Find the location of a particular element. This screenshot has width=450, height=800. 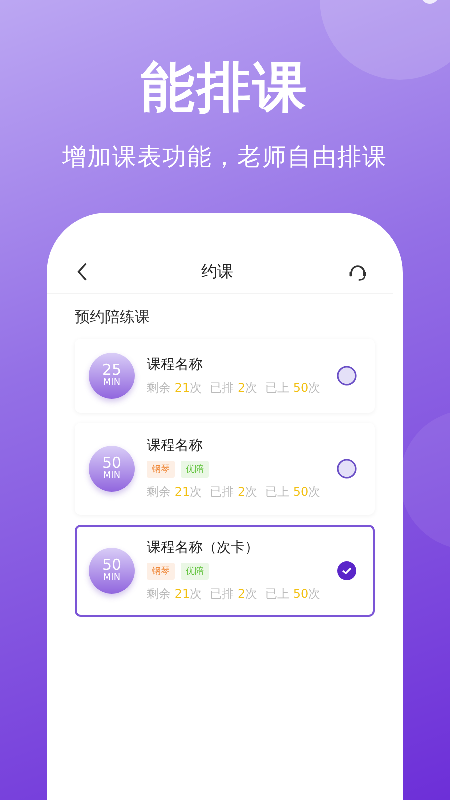

course-card: 50 MIN 课程名称 钢琴 优陪 剩余 21次 已排 2次 已上 50次 is located at coordinates (225, 469).